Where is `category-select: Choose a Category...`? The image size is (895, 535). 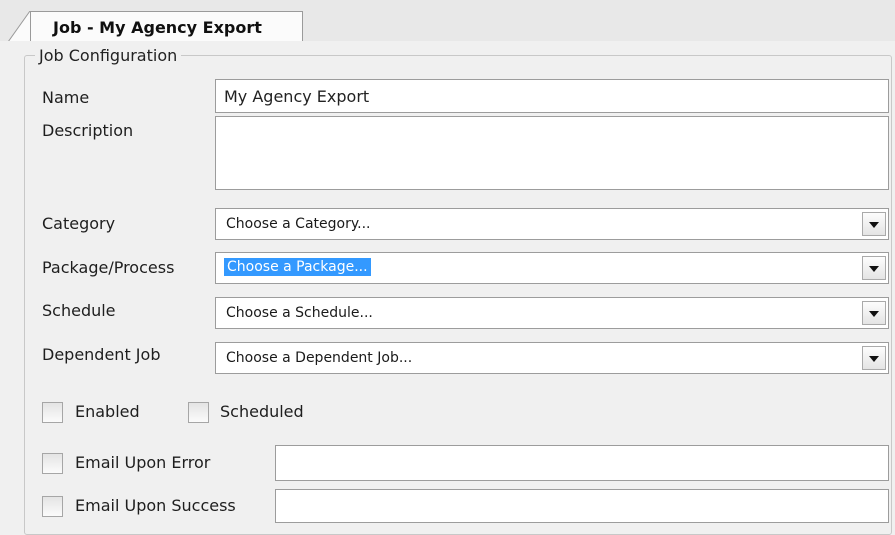 category-select: Choose a Category... is located at coordinates (552, 224).